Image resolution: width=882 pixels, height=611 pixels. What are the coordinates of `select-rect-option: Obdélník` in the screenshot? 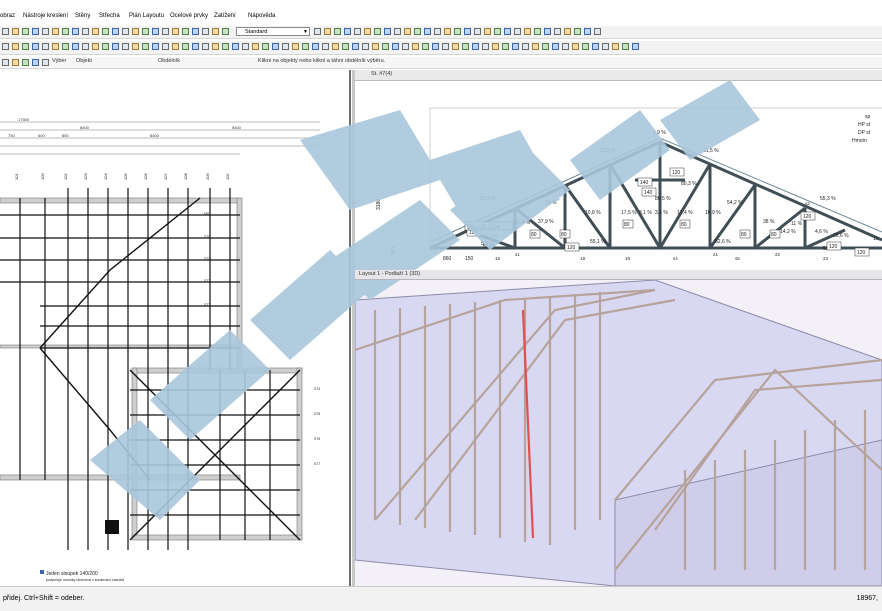 It's located at (169, 61).